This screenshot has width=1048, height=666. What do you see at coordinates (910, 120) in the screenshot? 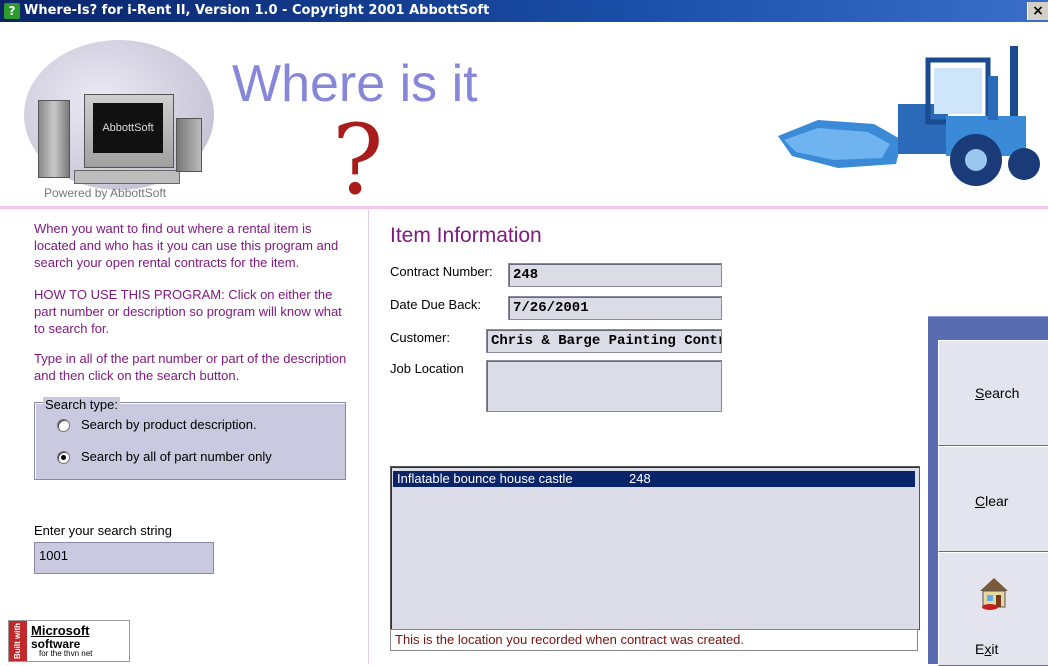
I see `loader-machine-icon` at bounding box center [910, 120].